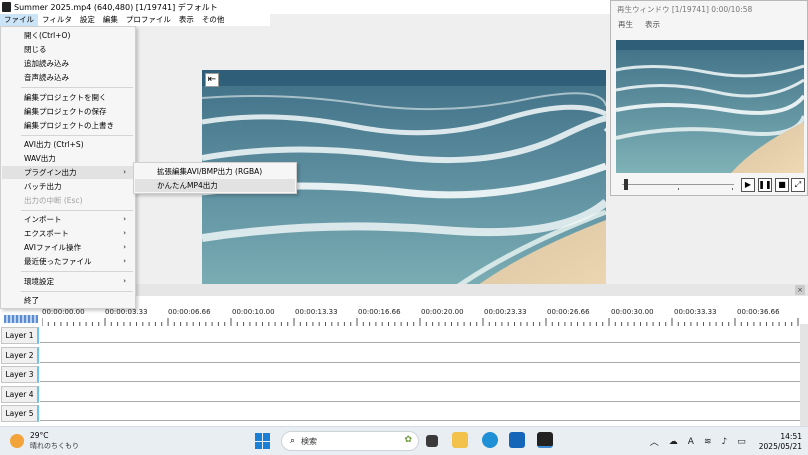  What do you see at coordinates (68, 219) in the screenshot?
I see `menu-item-import: インポート ›` at bounding box center [68, 219].